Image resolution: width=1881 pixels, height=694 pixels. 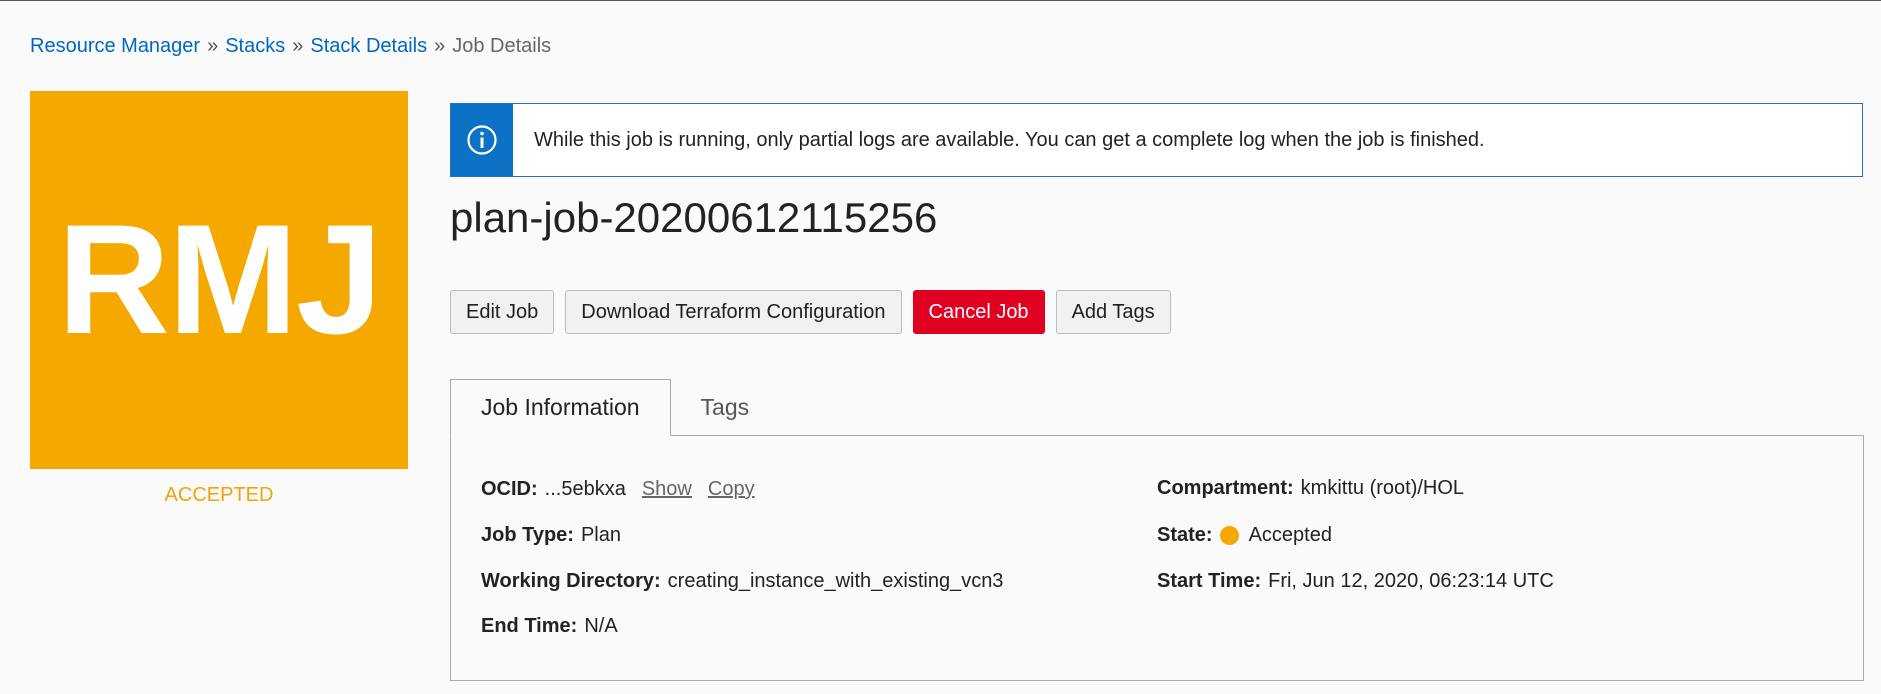 I want to click on working-directory-label: Working Directory:, so click(x=571, y=581).